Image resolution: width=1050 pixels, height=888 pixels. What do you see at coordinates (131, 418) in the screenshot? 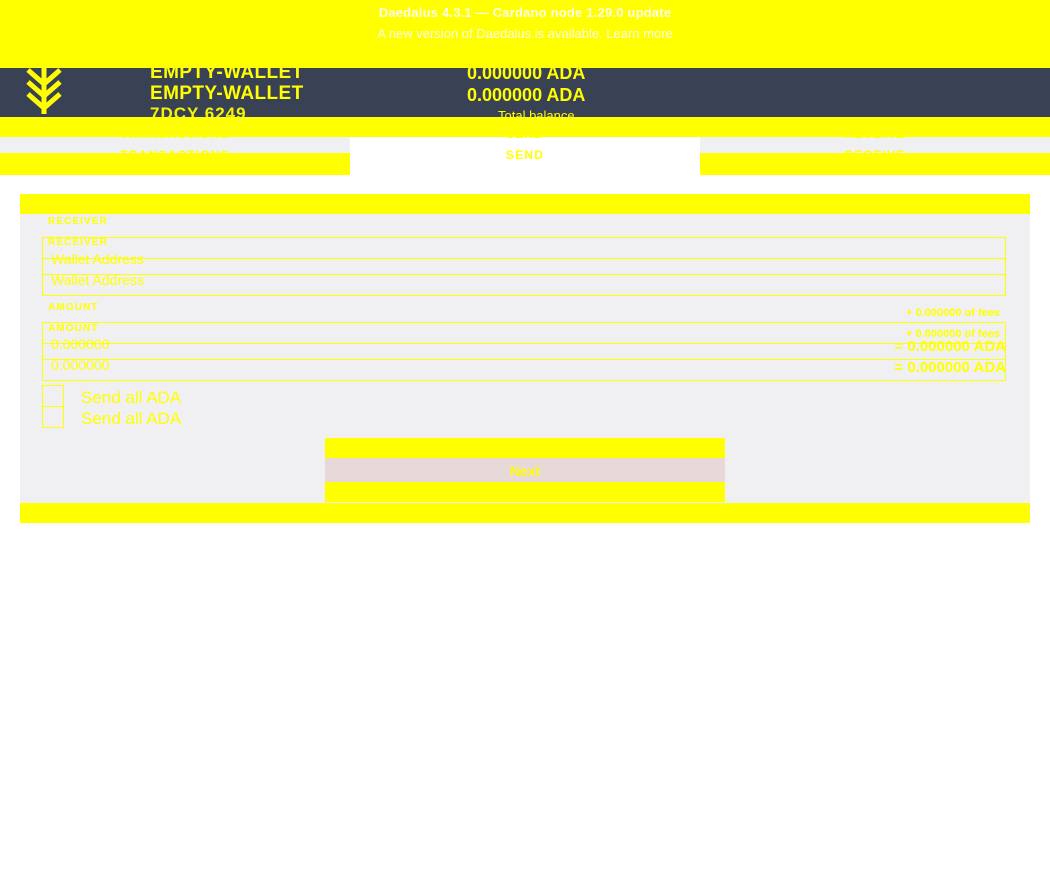
I see `send-all-label-ghost: Send all ADA` at bounding box center [131, 418].